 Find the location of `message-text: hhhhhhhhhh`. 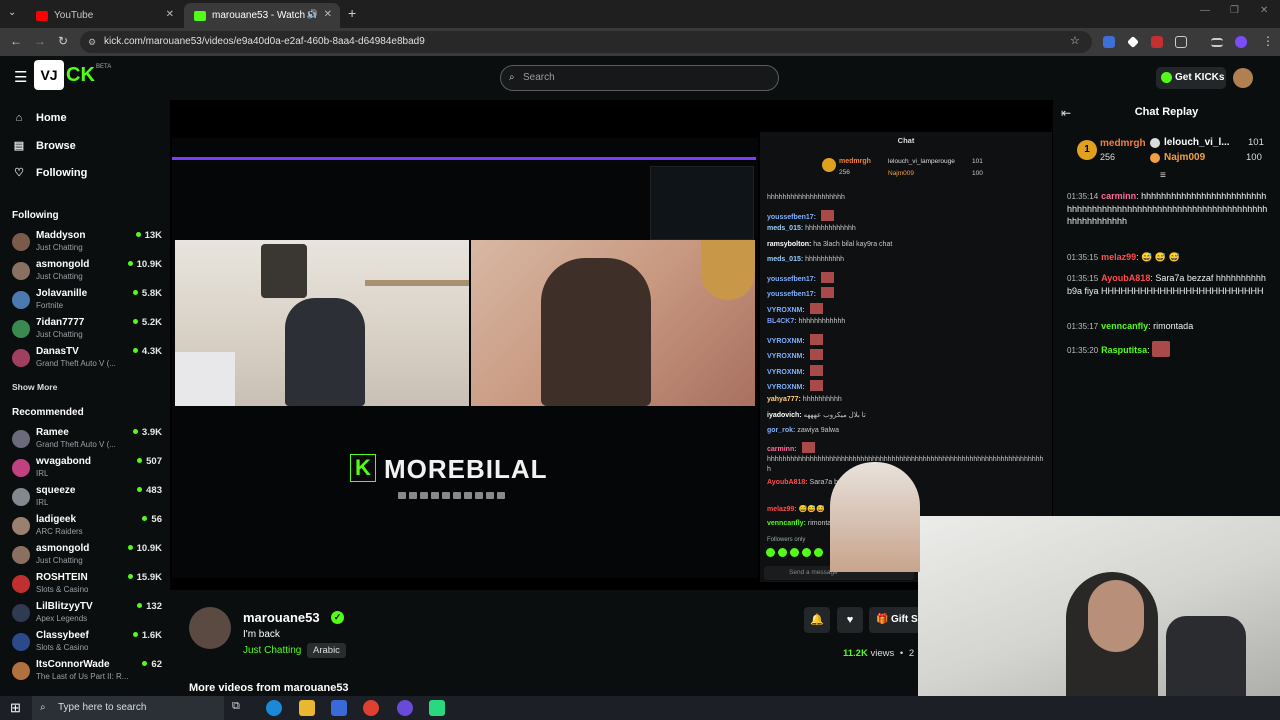

message-text: hhhhhhhhhh is located at coordinates (824, 259).